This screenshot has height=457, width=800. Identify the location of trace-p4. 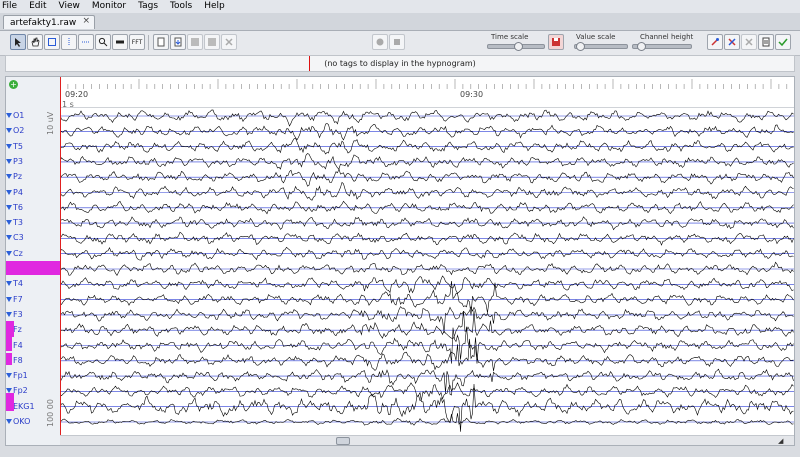
(426, 191).